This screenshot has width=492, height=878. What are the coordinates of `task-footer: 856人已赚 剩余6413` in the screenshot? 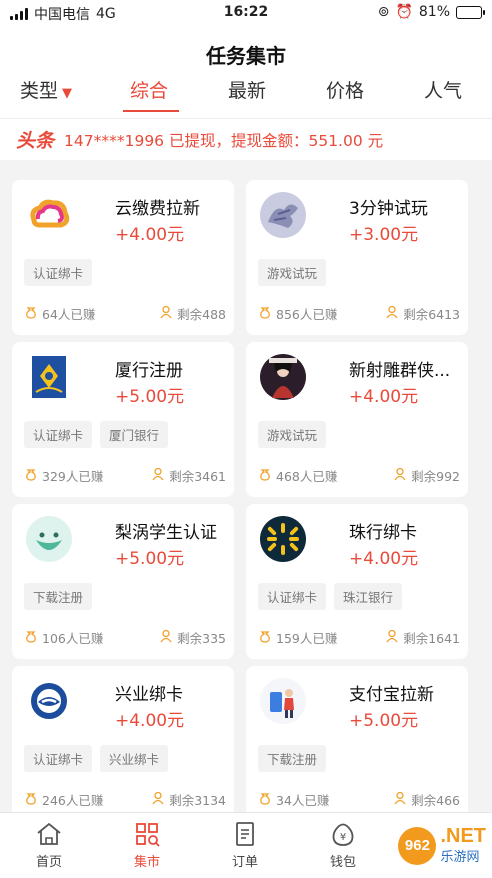 It's located at (357, 314).